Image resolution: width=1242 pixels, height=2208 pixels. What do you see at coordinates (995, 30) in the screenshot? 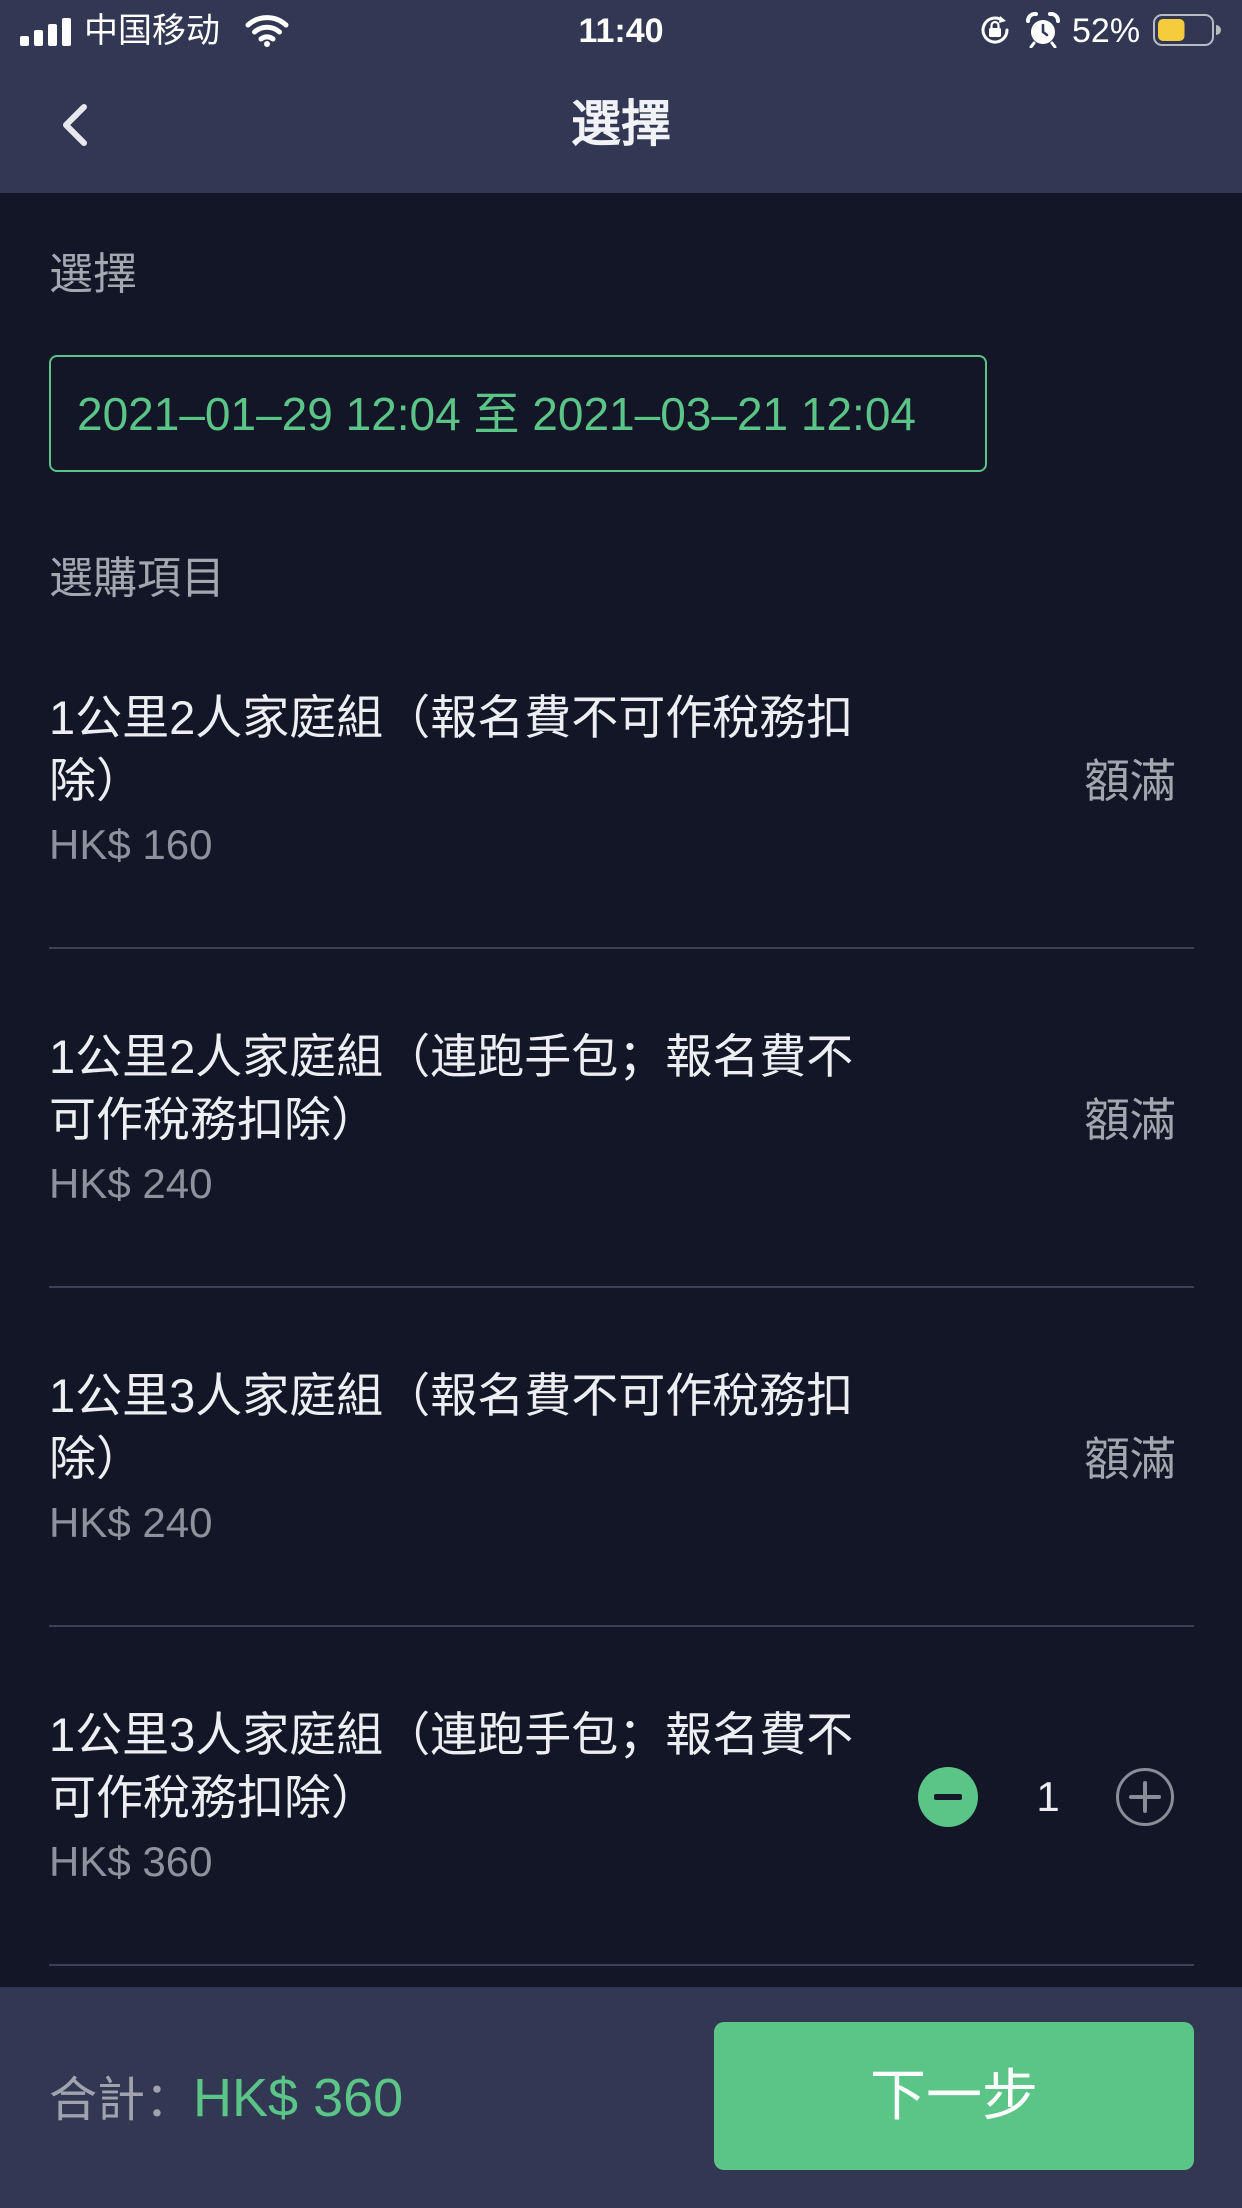
I see `orientation-lock-icon` at bounding box center [995, 30].